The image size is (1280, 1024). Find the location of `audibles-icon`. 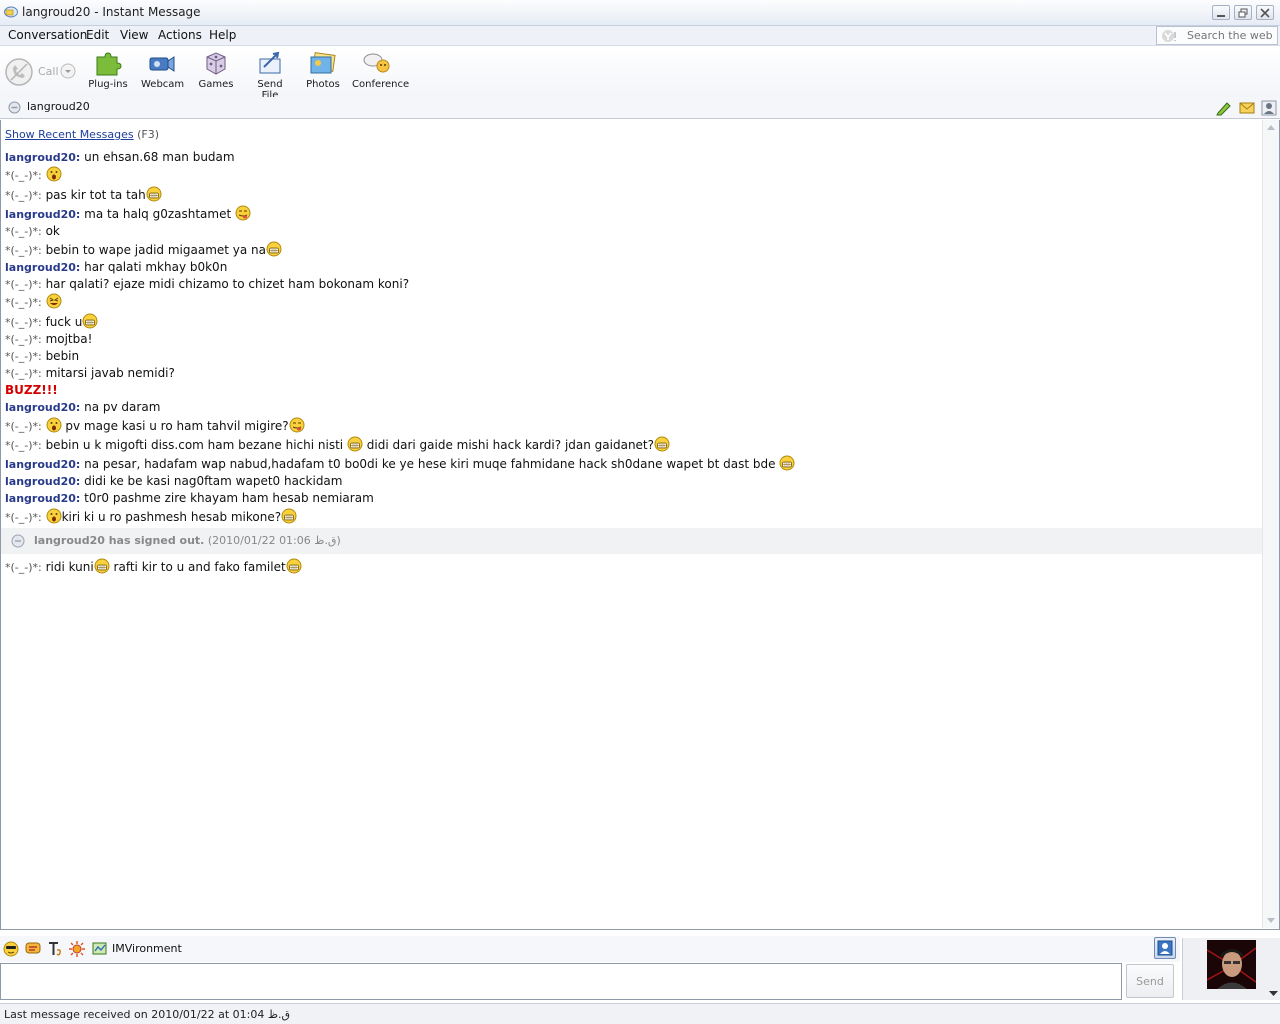

audibles-icon is located at coordinates (33, 949).